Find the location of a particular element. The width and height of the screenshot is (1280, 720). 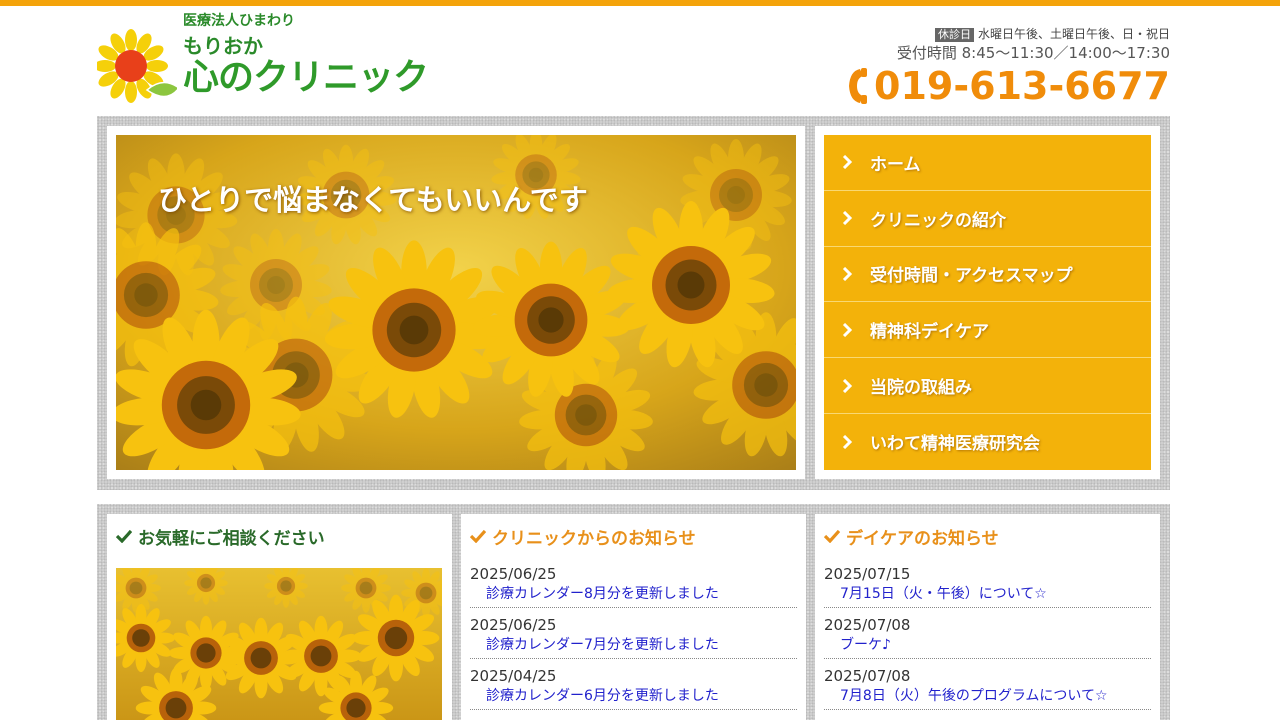

hero-caption: ひとりで悩まなくてもいいんです is located at coordinates (373, 200).